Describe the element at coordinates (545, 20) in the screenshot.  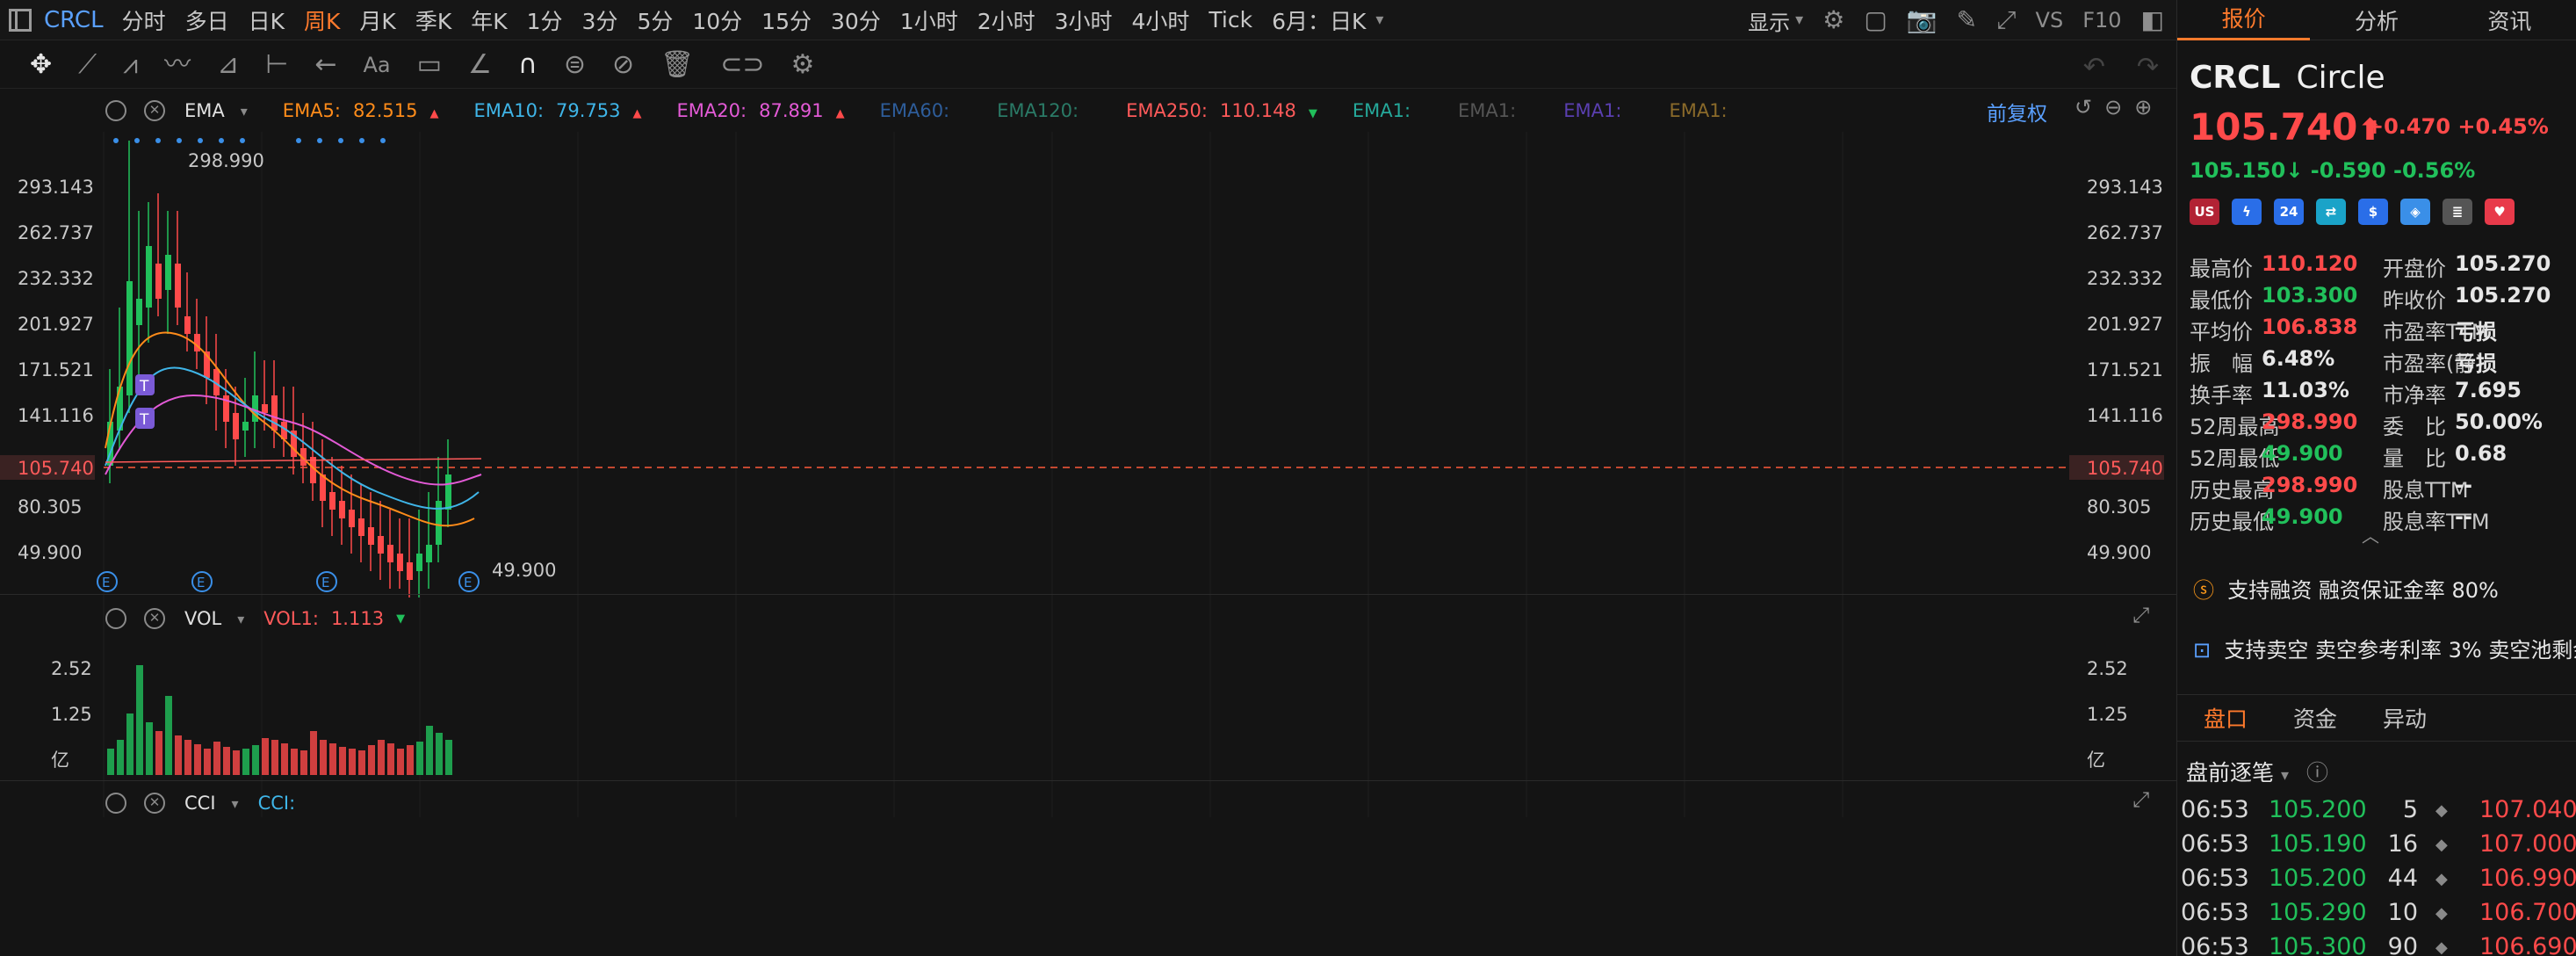
I see `period-1m: 1分` at that location.